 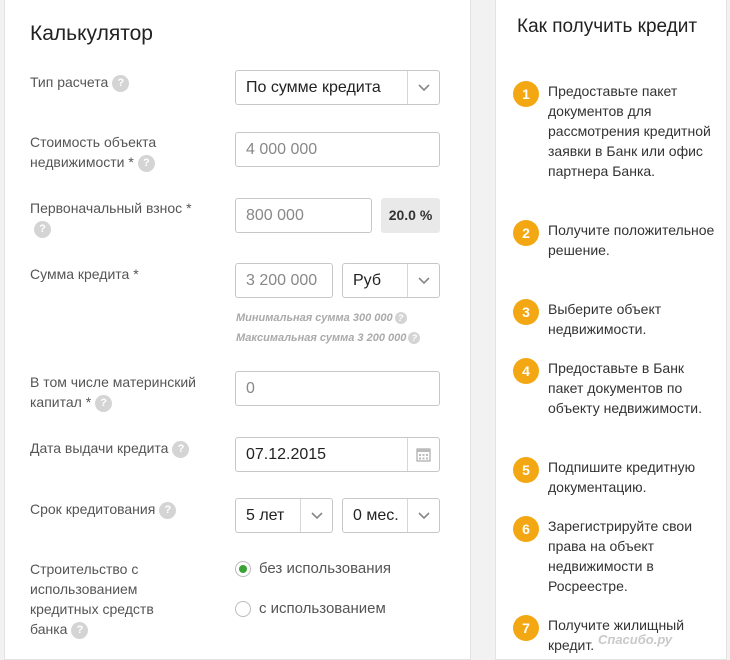 I want to click on calc-type-label: Тип расчета?, so click(x=117, y=82).